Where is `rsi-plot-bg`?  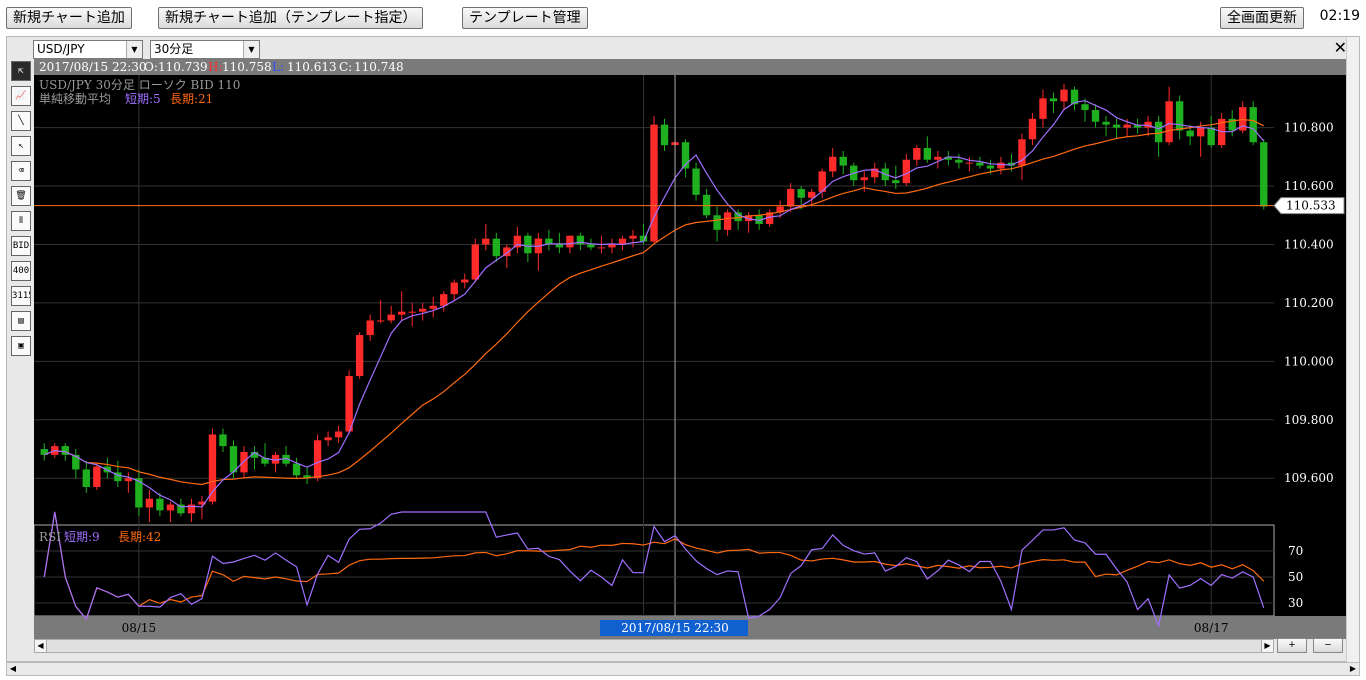 rsi-plot-bg is located at coordinates (654, 570).